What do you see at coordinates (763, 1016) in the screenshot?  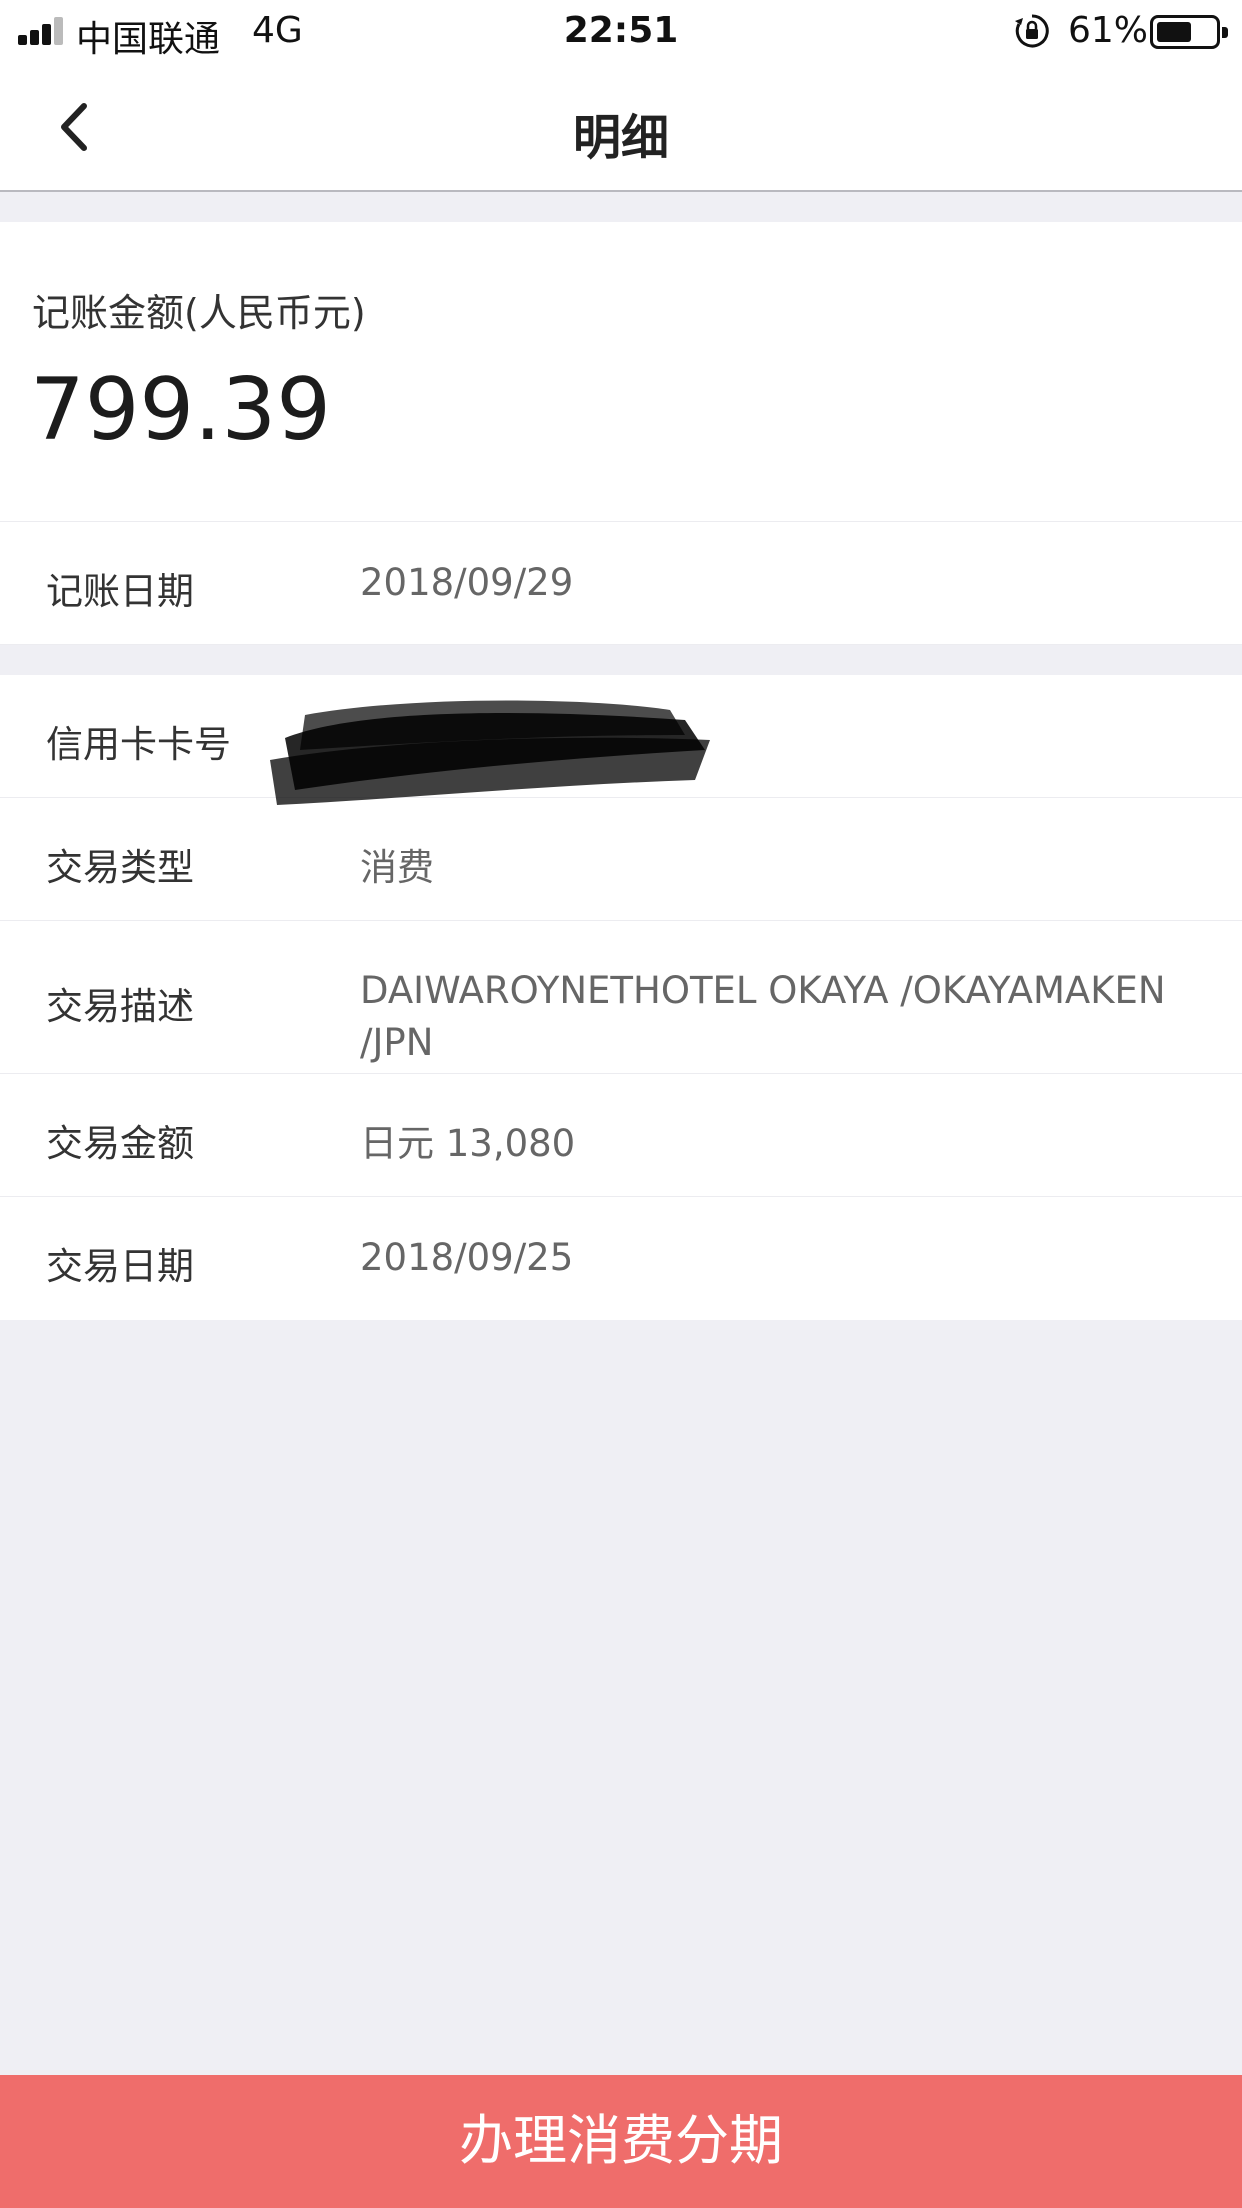 I see `transaction-description-value: DAIWAROYNETHOTEL OKAYA /OKAYAMAKEN /JPN` at bounding box center [763, 1016].